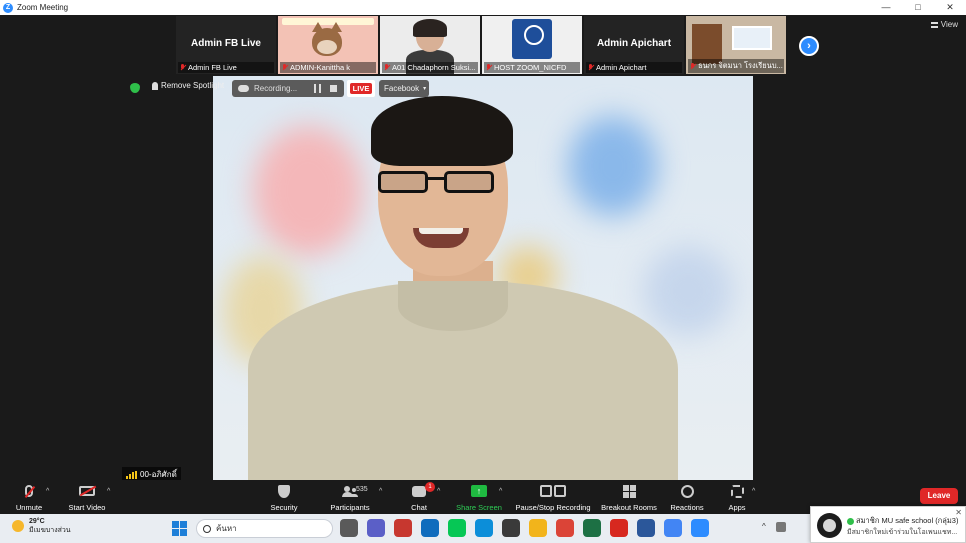 The width and height of the screenshot is (966, 543). I want to click on participants-options-caret: ^, so click(380, 491).